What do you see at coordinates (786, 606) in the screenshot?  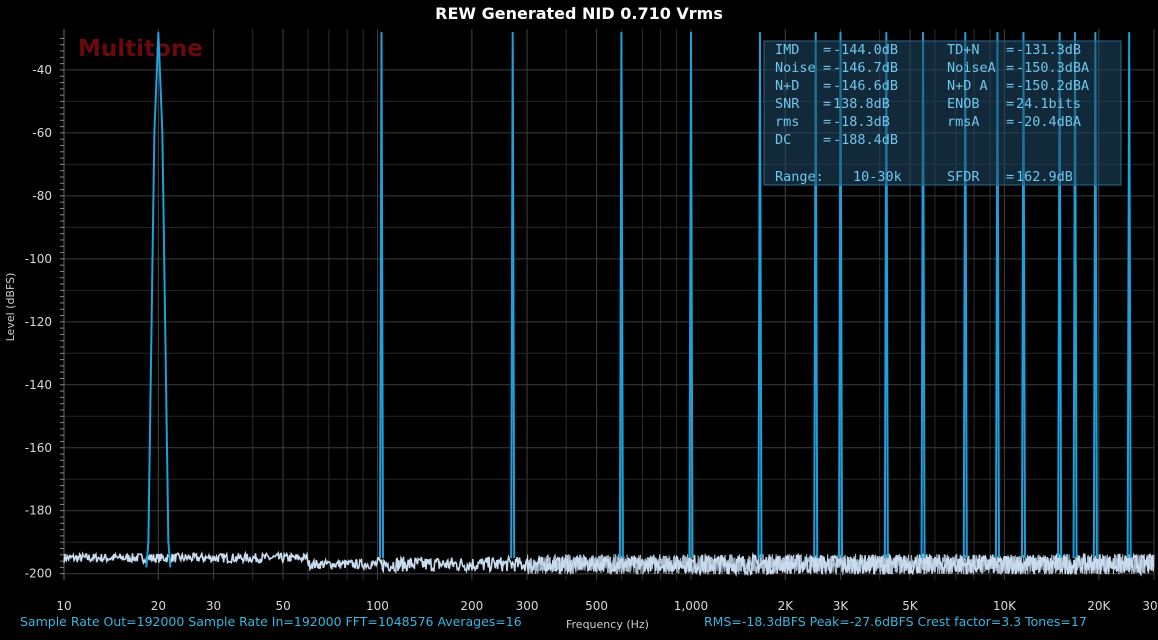 I see `x-tick-label: 2K` at bounding box center [786, 606].